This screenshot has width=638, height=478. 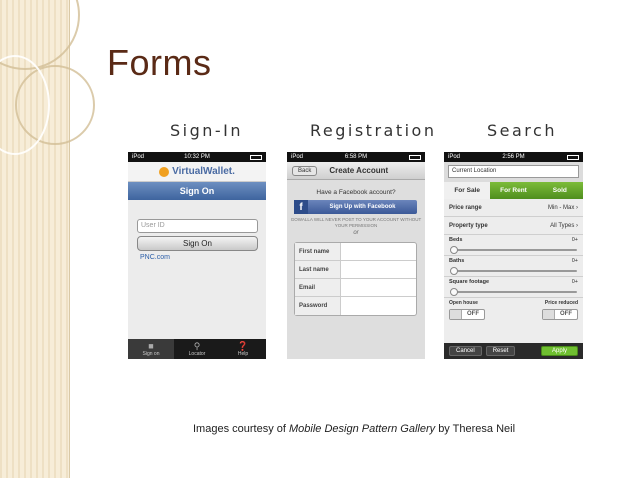 What do you see at coordinates (197, 243) in the screenshot?
I see `sign-on-button: Sign On` at bounding box center [197, 243].